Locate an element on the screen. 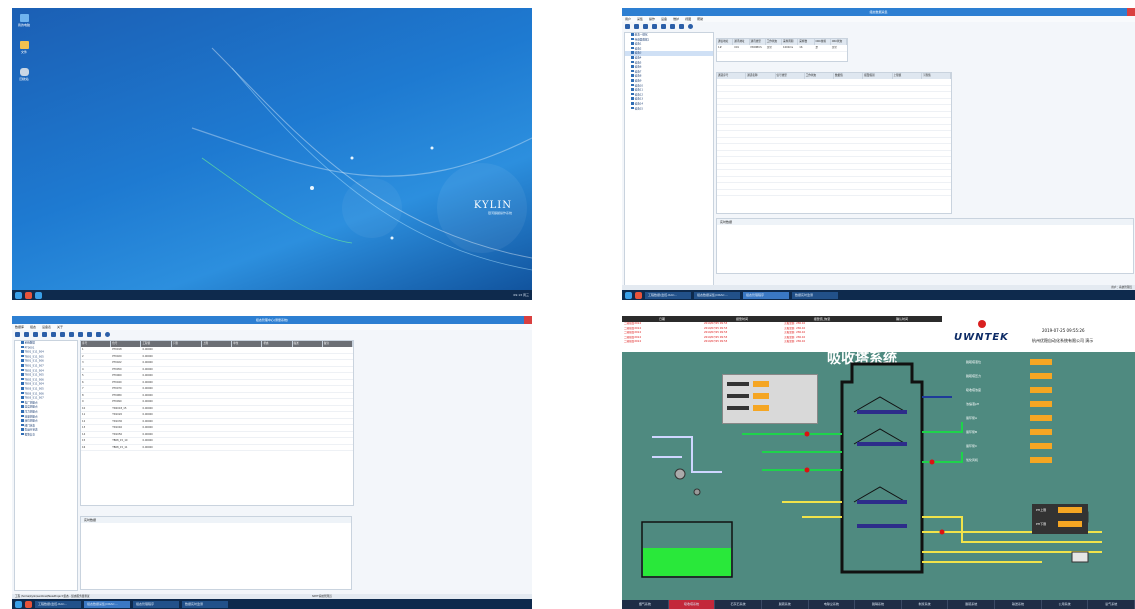 The height and width of the screenshot is (609, 1135). hmi-tab: 脱硝系统 is located at coordinates (878, 604).